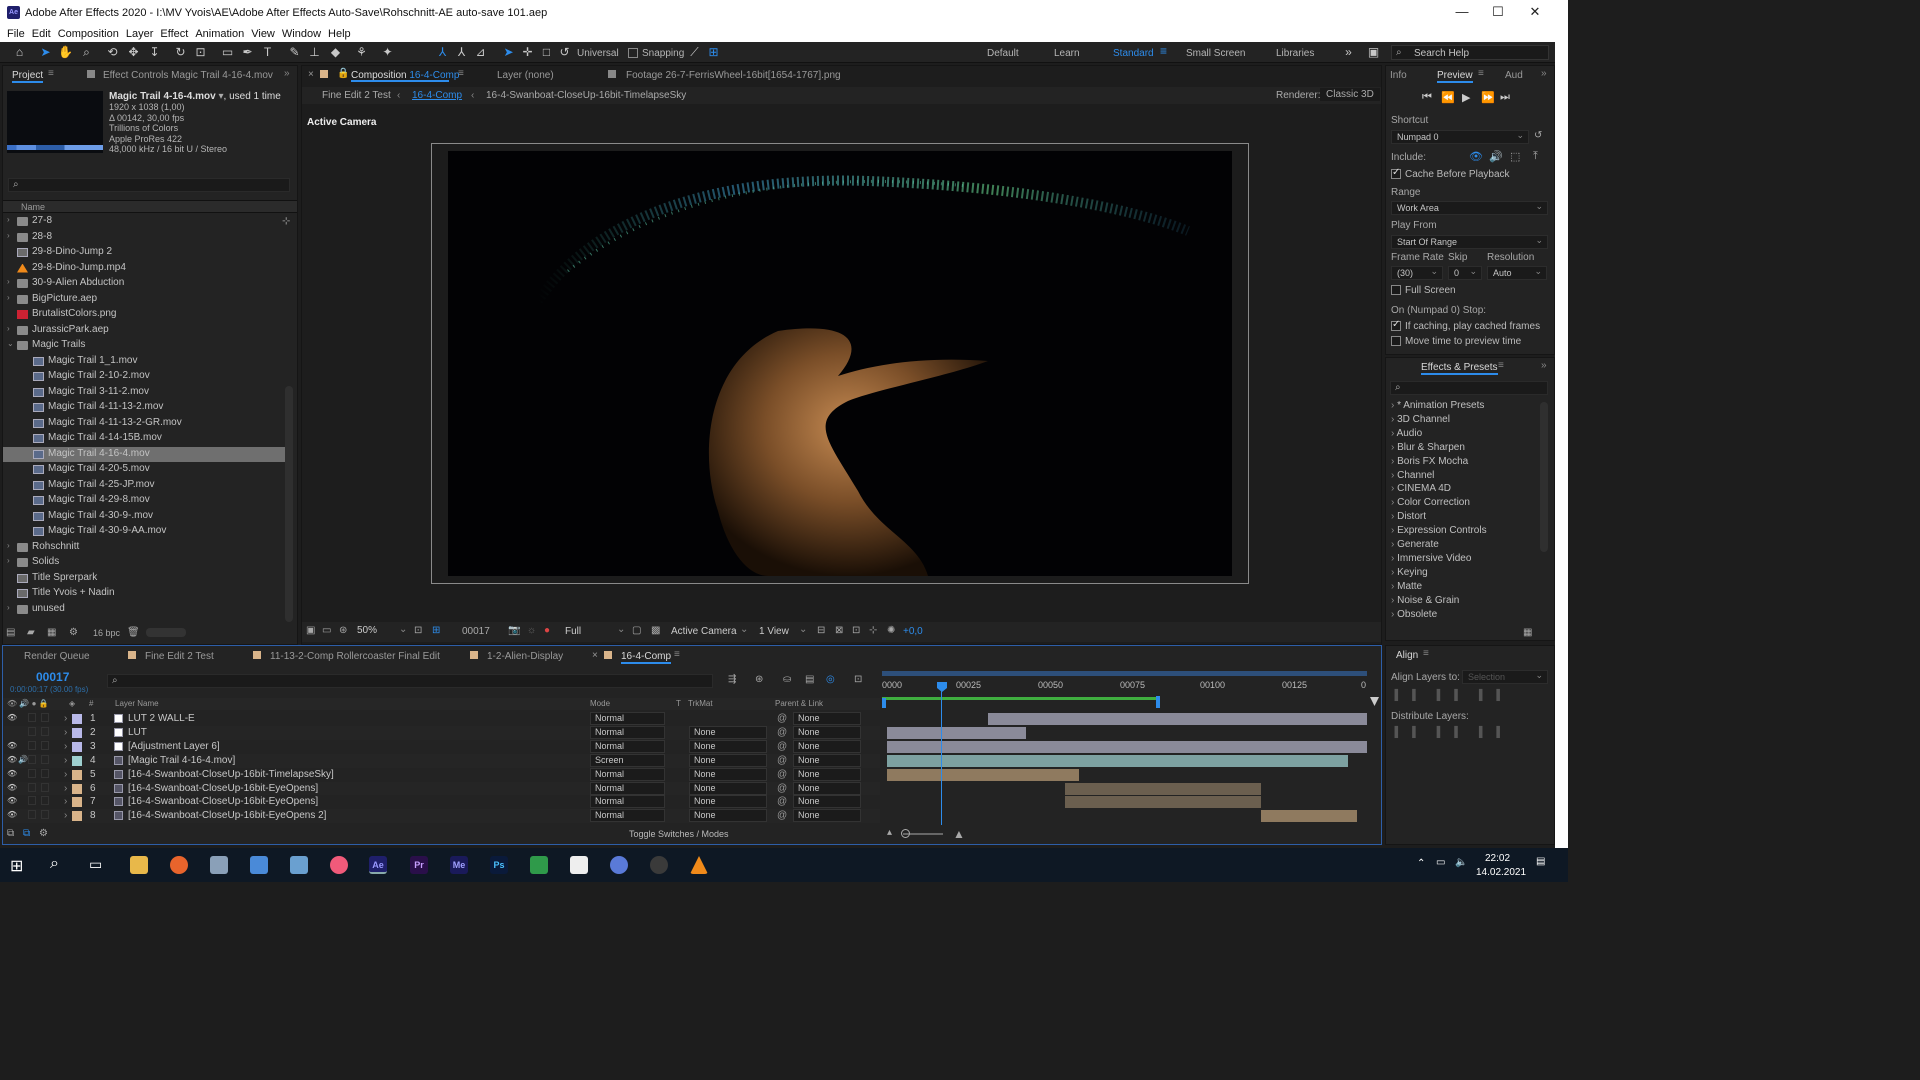 This screenshot has width=1920, height=1080. Describe the element at coordinates (1124, 691) in the screenshot. I see `time-ruler: 0000 00025 00050 00075 00100 00125 0` at that location.